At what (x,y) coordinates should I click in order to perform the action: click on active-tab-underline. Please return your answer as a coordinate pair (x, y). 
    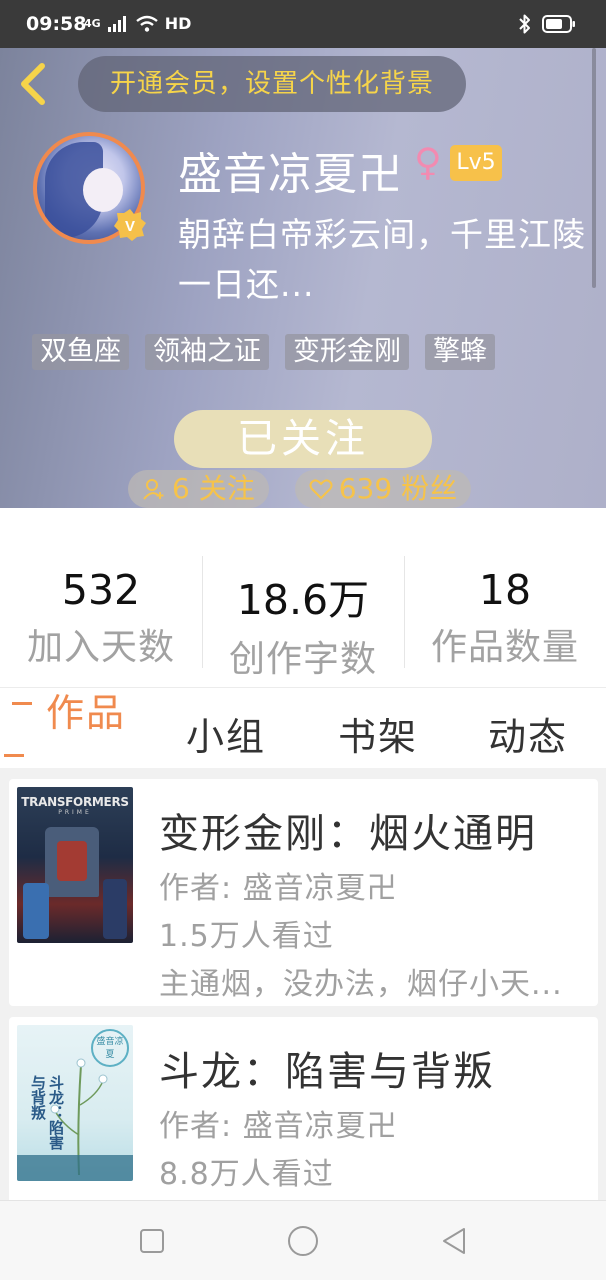
    Looking at the image, I should click on (14, 755).